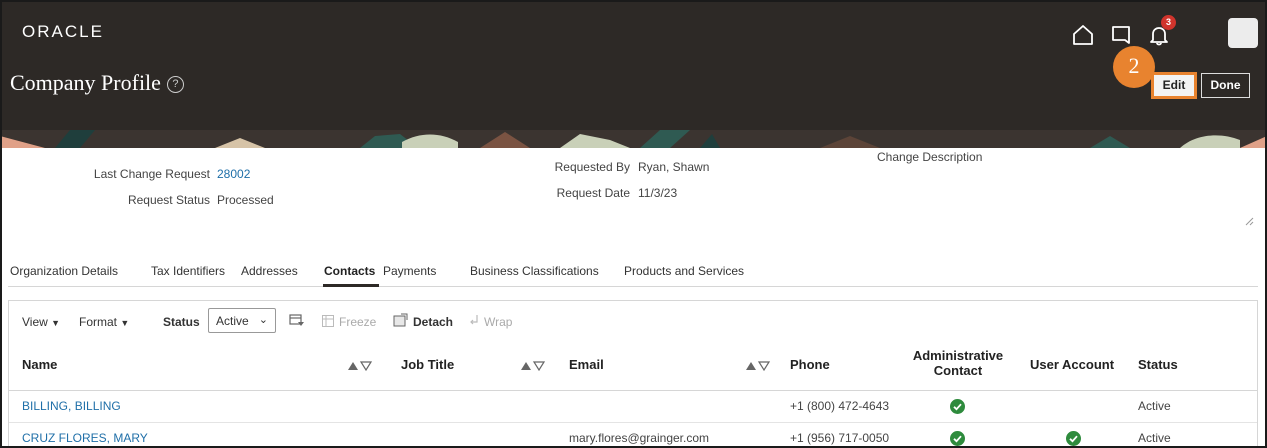 The image size is (1267, 448). I want to click on chevron-down-icon: ⌄, so click(263, 320).